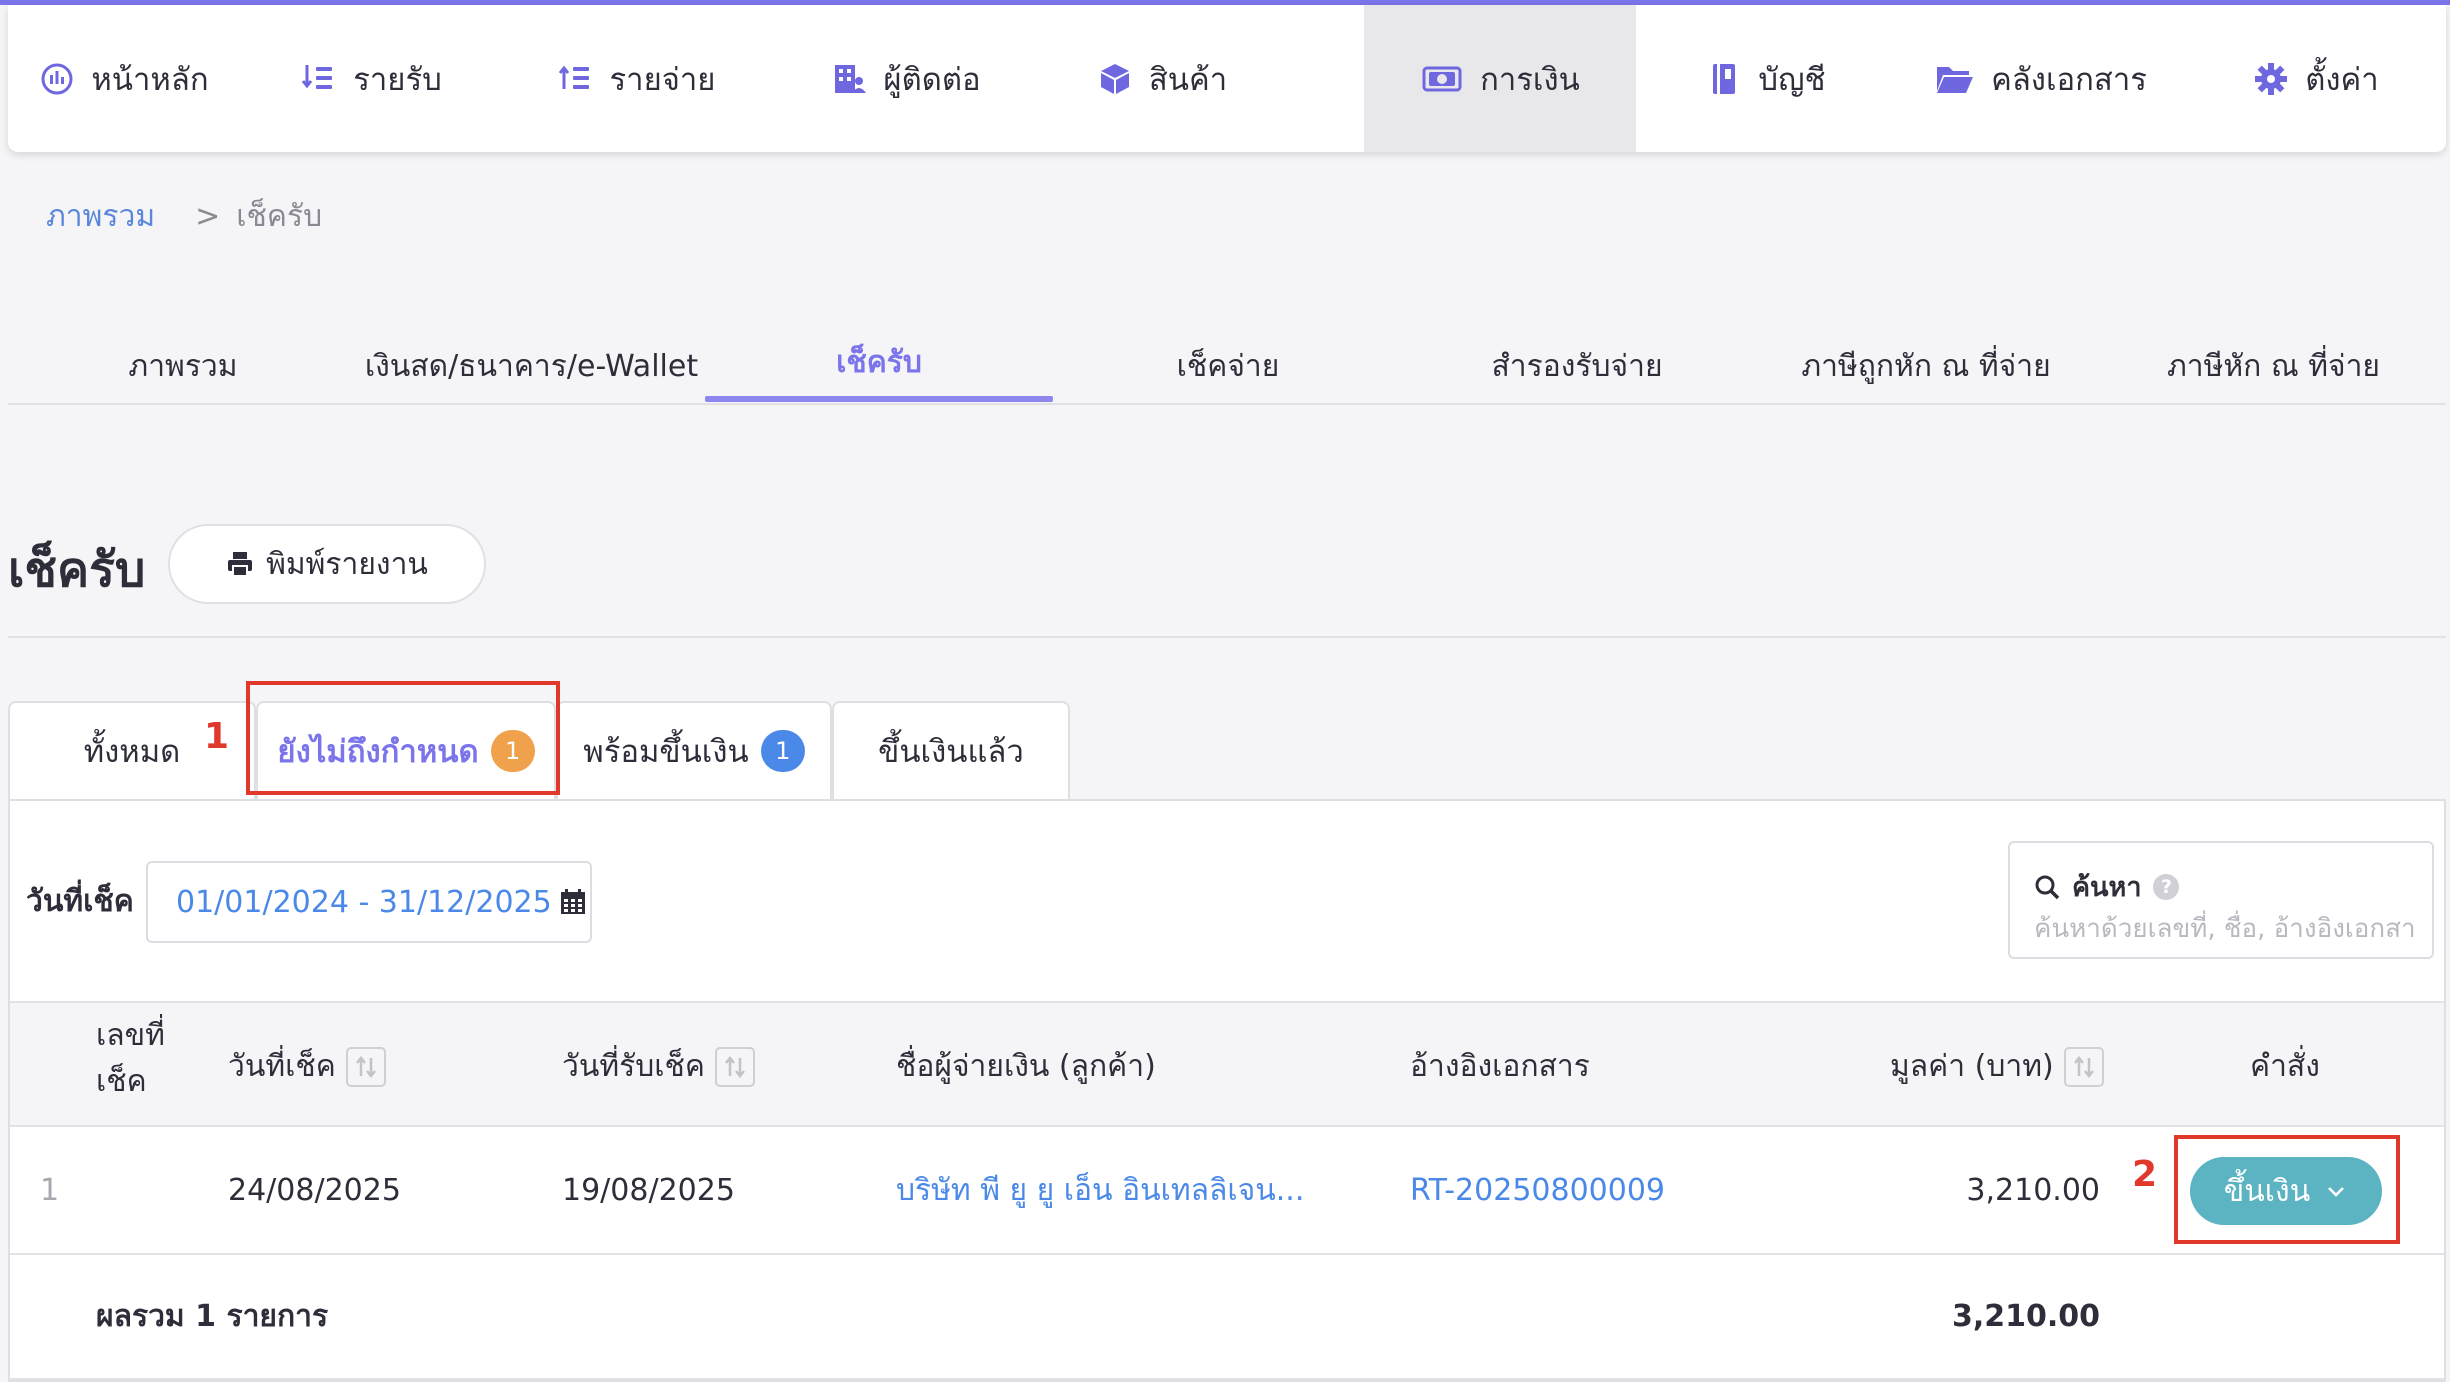 This screenshot has width=2450, height=1382. What do you see at coordinates (573, 77) in the screenshot?
I see `expense-list-icon` at bounding box center [573, 77].